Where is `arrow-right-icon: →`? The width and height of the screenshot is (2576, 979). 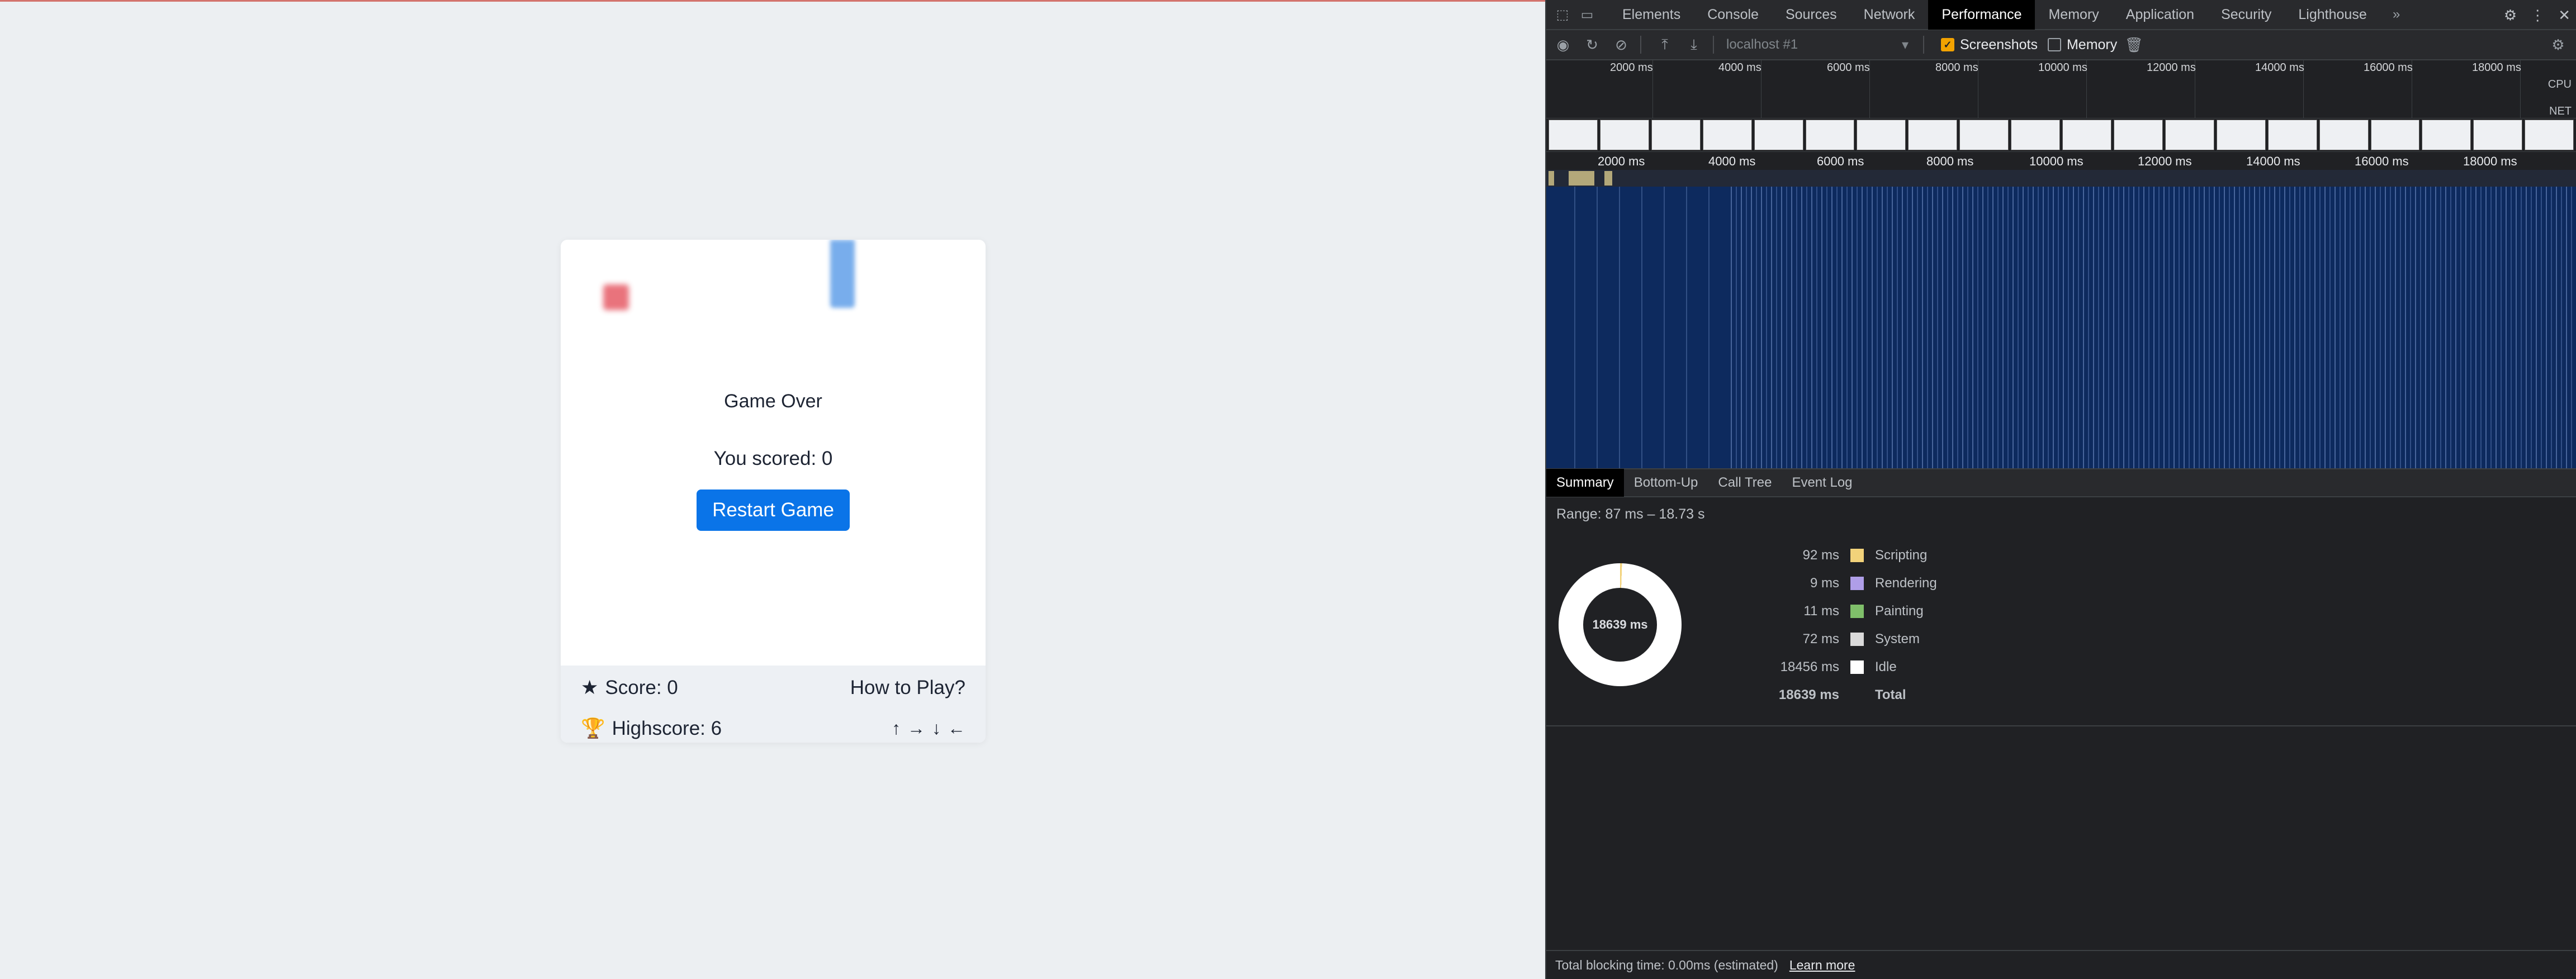 arrow-right-icon: → is located at coordinates (916, 728).